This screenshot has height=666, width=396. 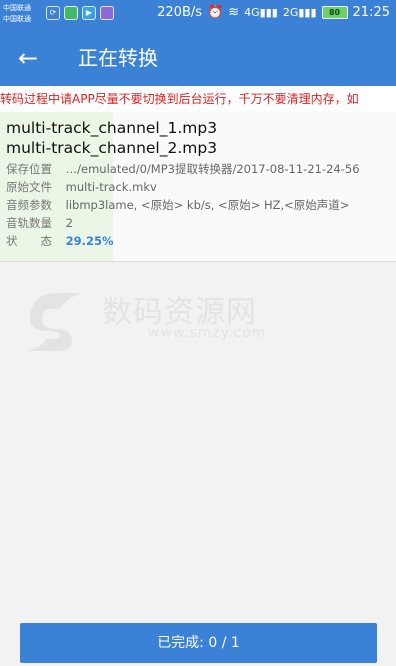 I want to click on warning-banner: 转码过程中请APP尽量不要切换到后台运行，千万不要清理内存，如, so click(x=198, y=99).